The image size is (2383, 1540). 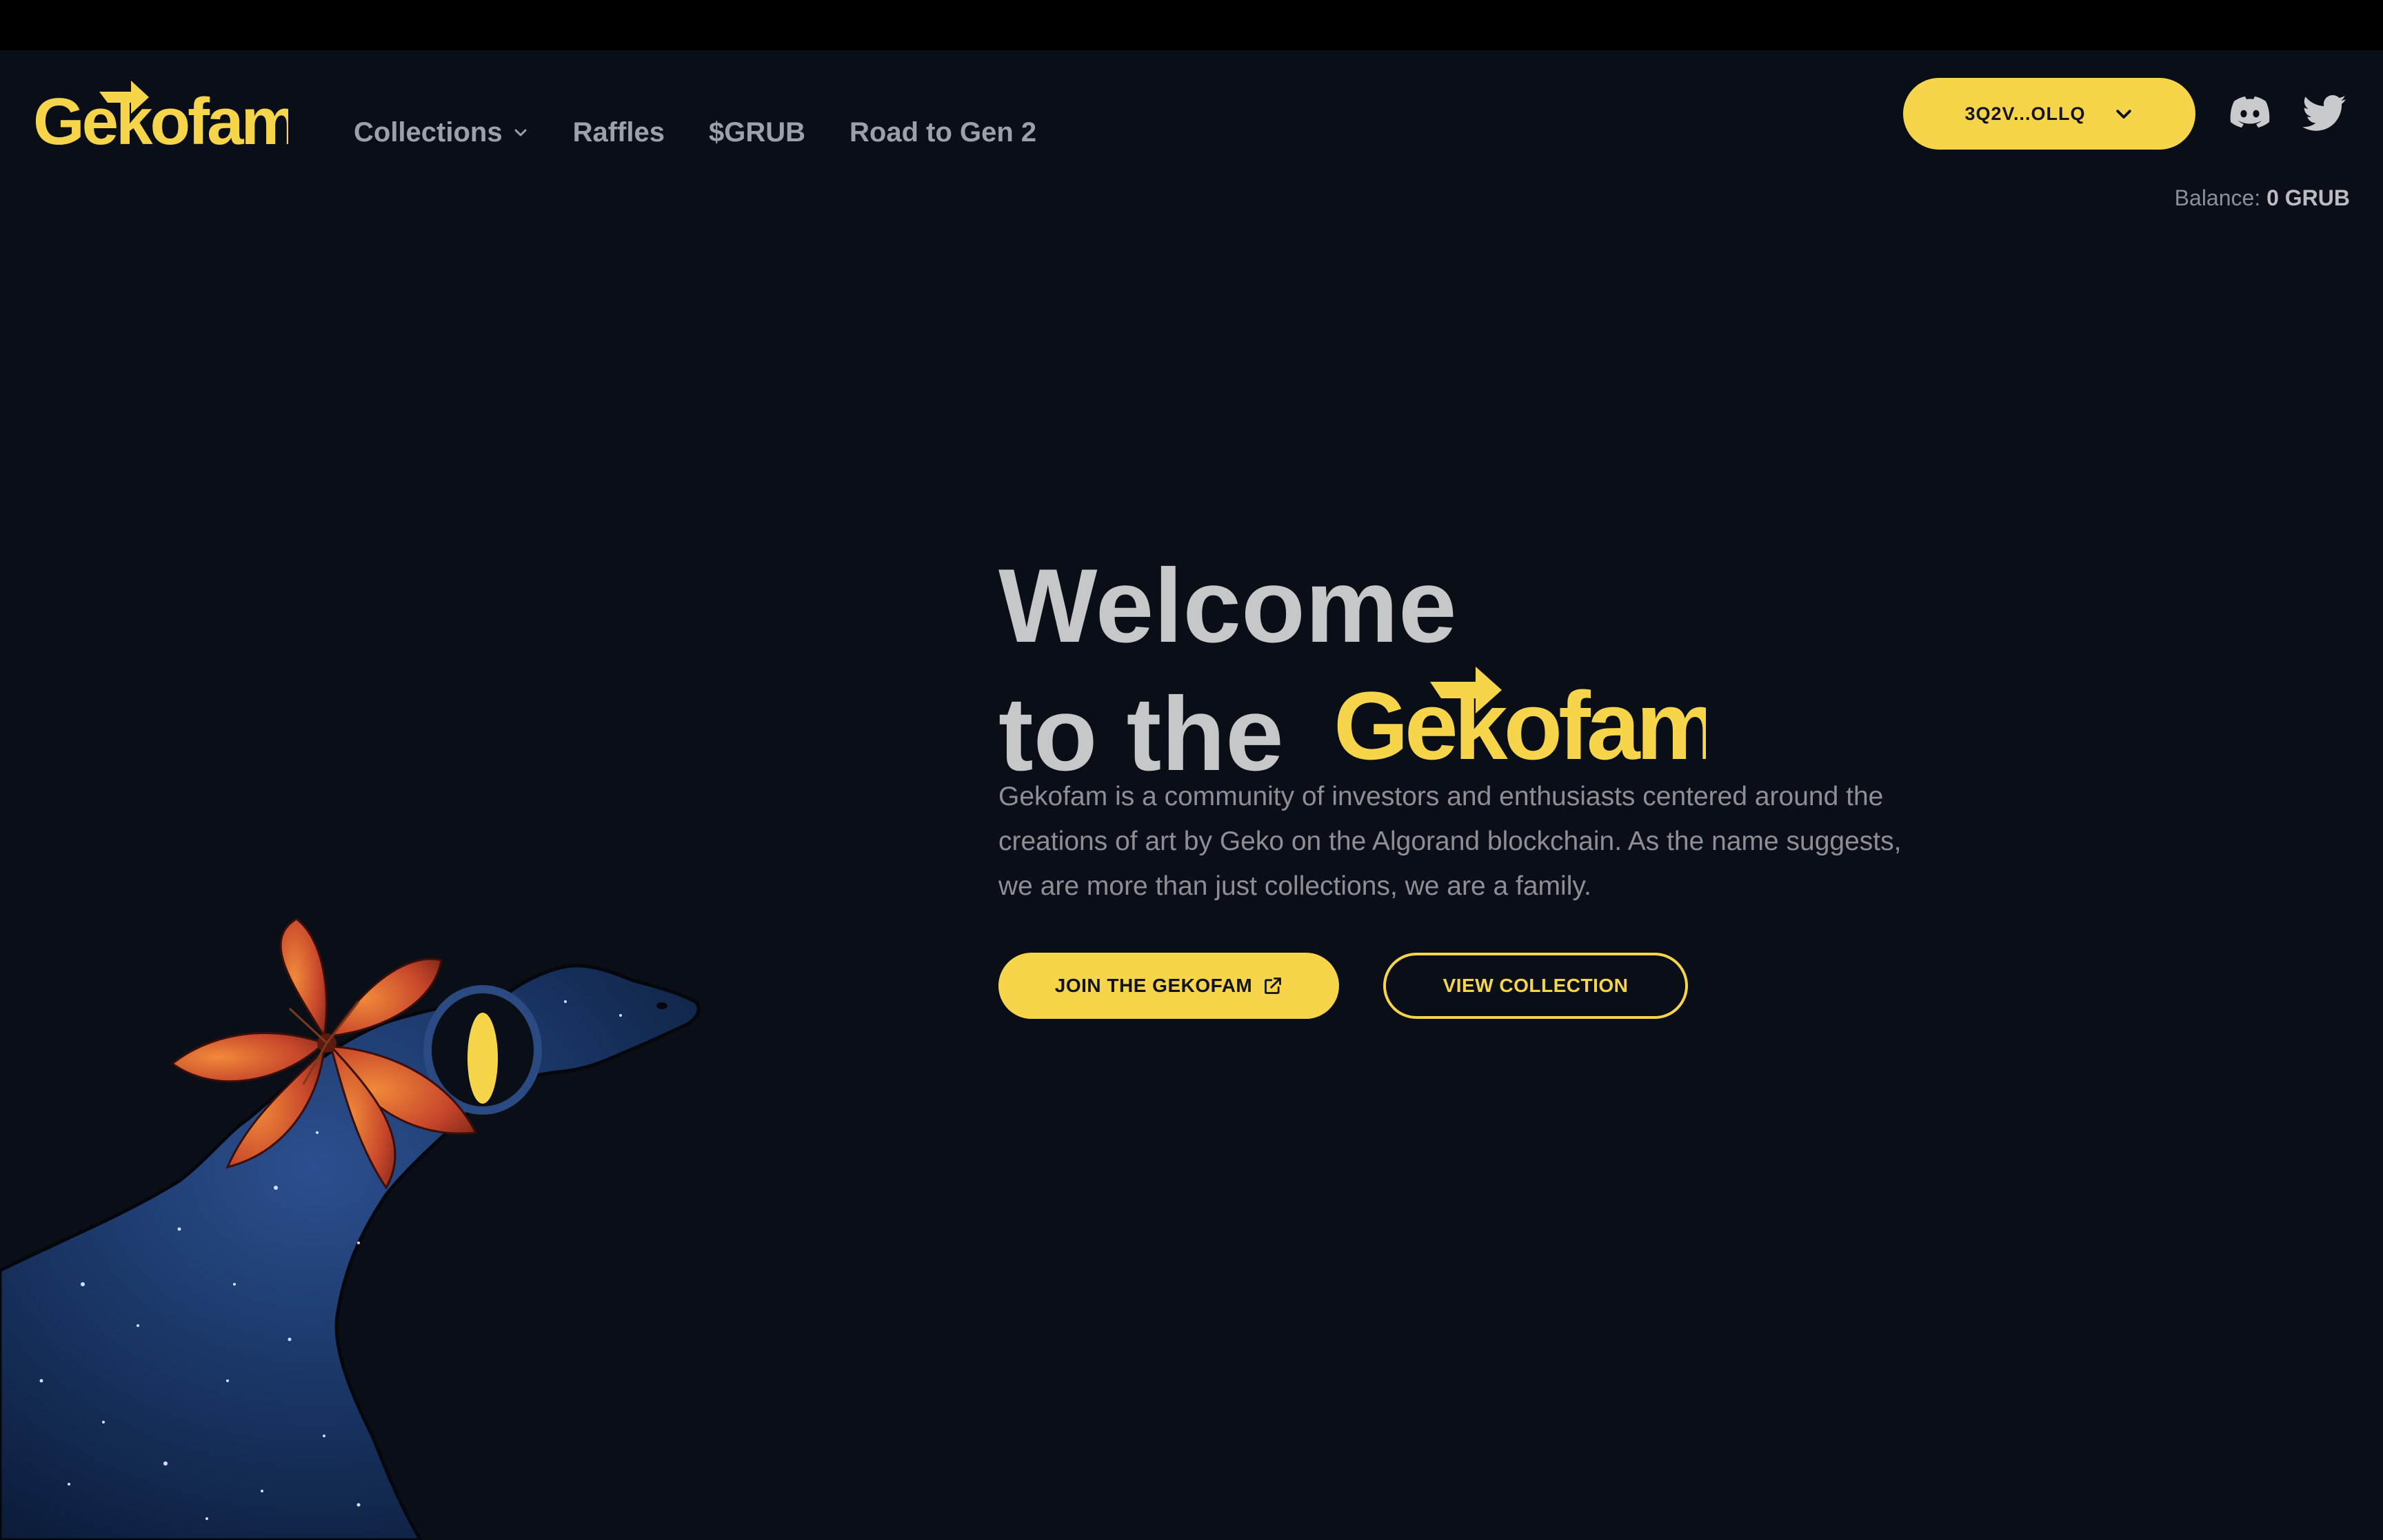 I want to click on join-gekofam-button: JOIN THE GEKOFAM, so click(x=1168, y=986).